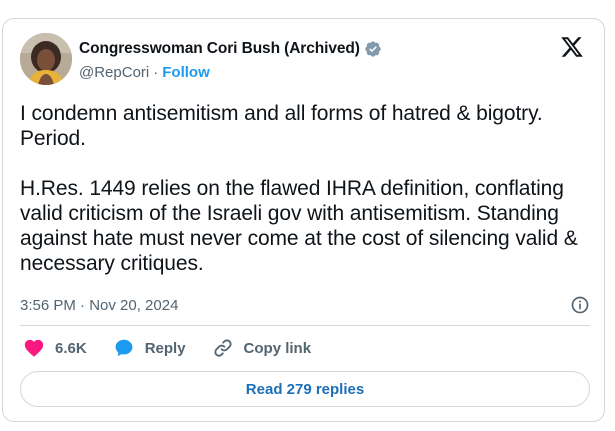 The width and height of the screenshot is (615, 431). What do you see at coordinates (580, 305) in the screenshot?
I see `info-icon` at bounding box center [580, 305].